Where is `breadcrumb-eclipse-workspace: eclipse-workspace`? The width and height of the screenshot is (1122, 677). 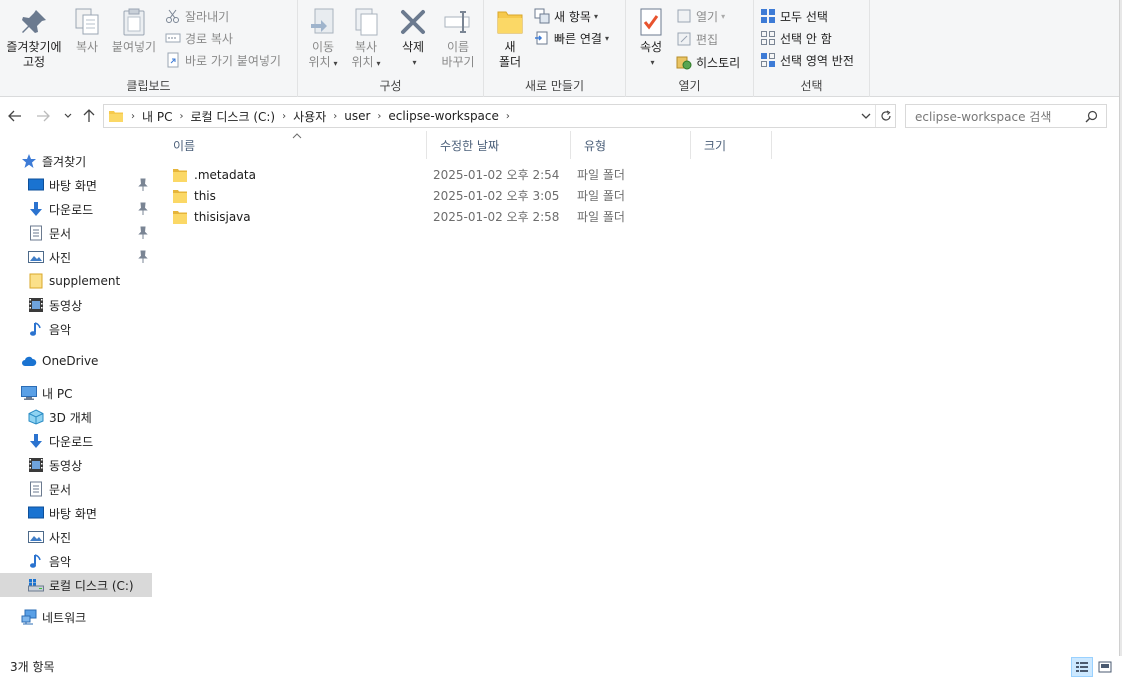 breadcrumb-eclipse-workspace: eclipse-workspace is located at coordinates (443, 116).